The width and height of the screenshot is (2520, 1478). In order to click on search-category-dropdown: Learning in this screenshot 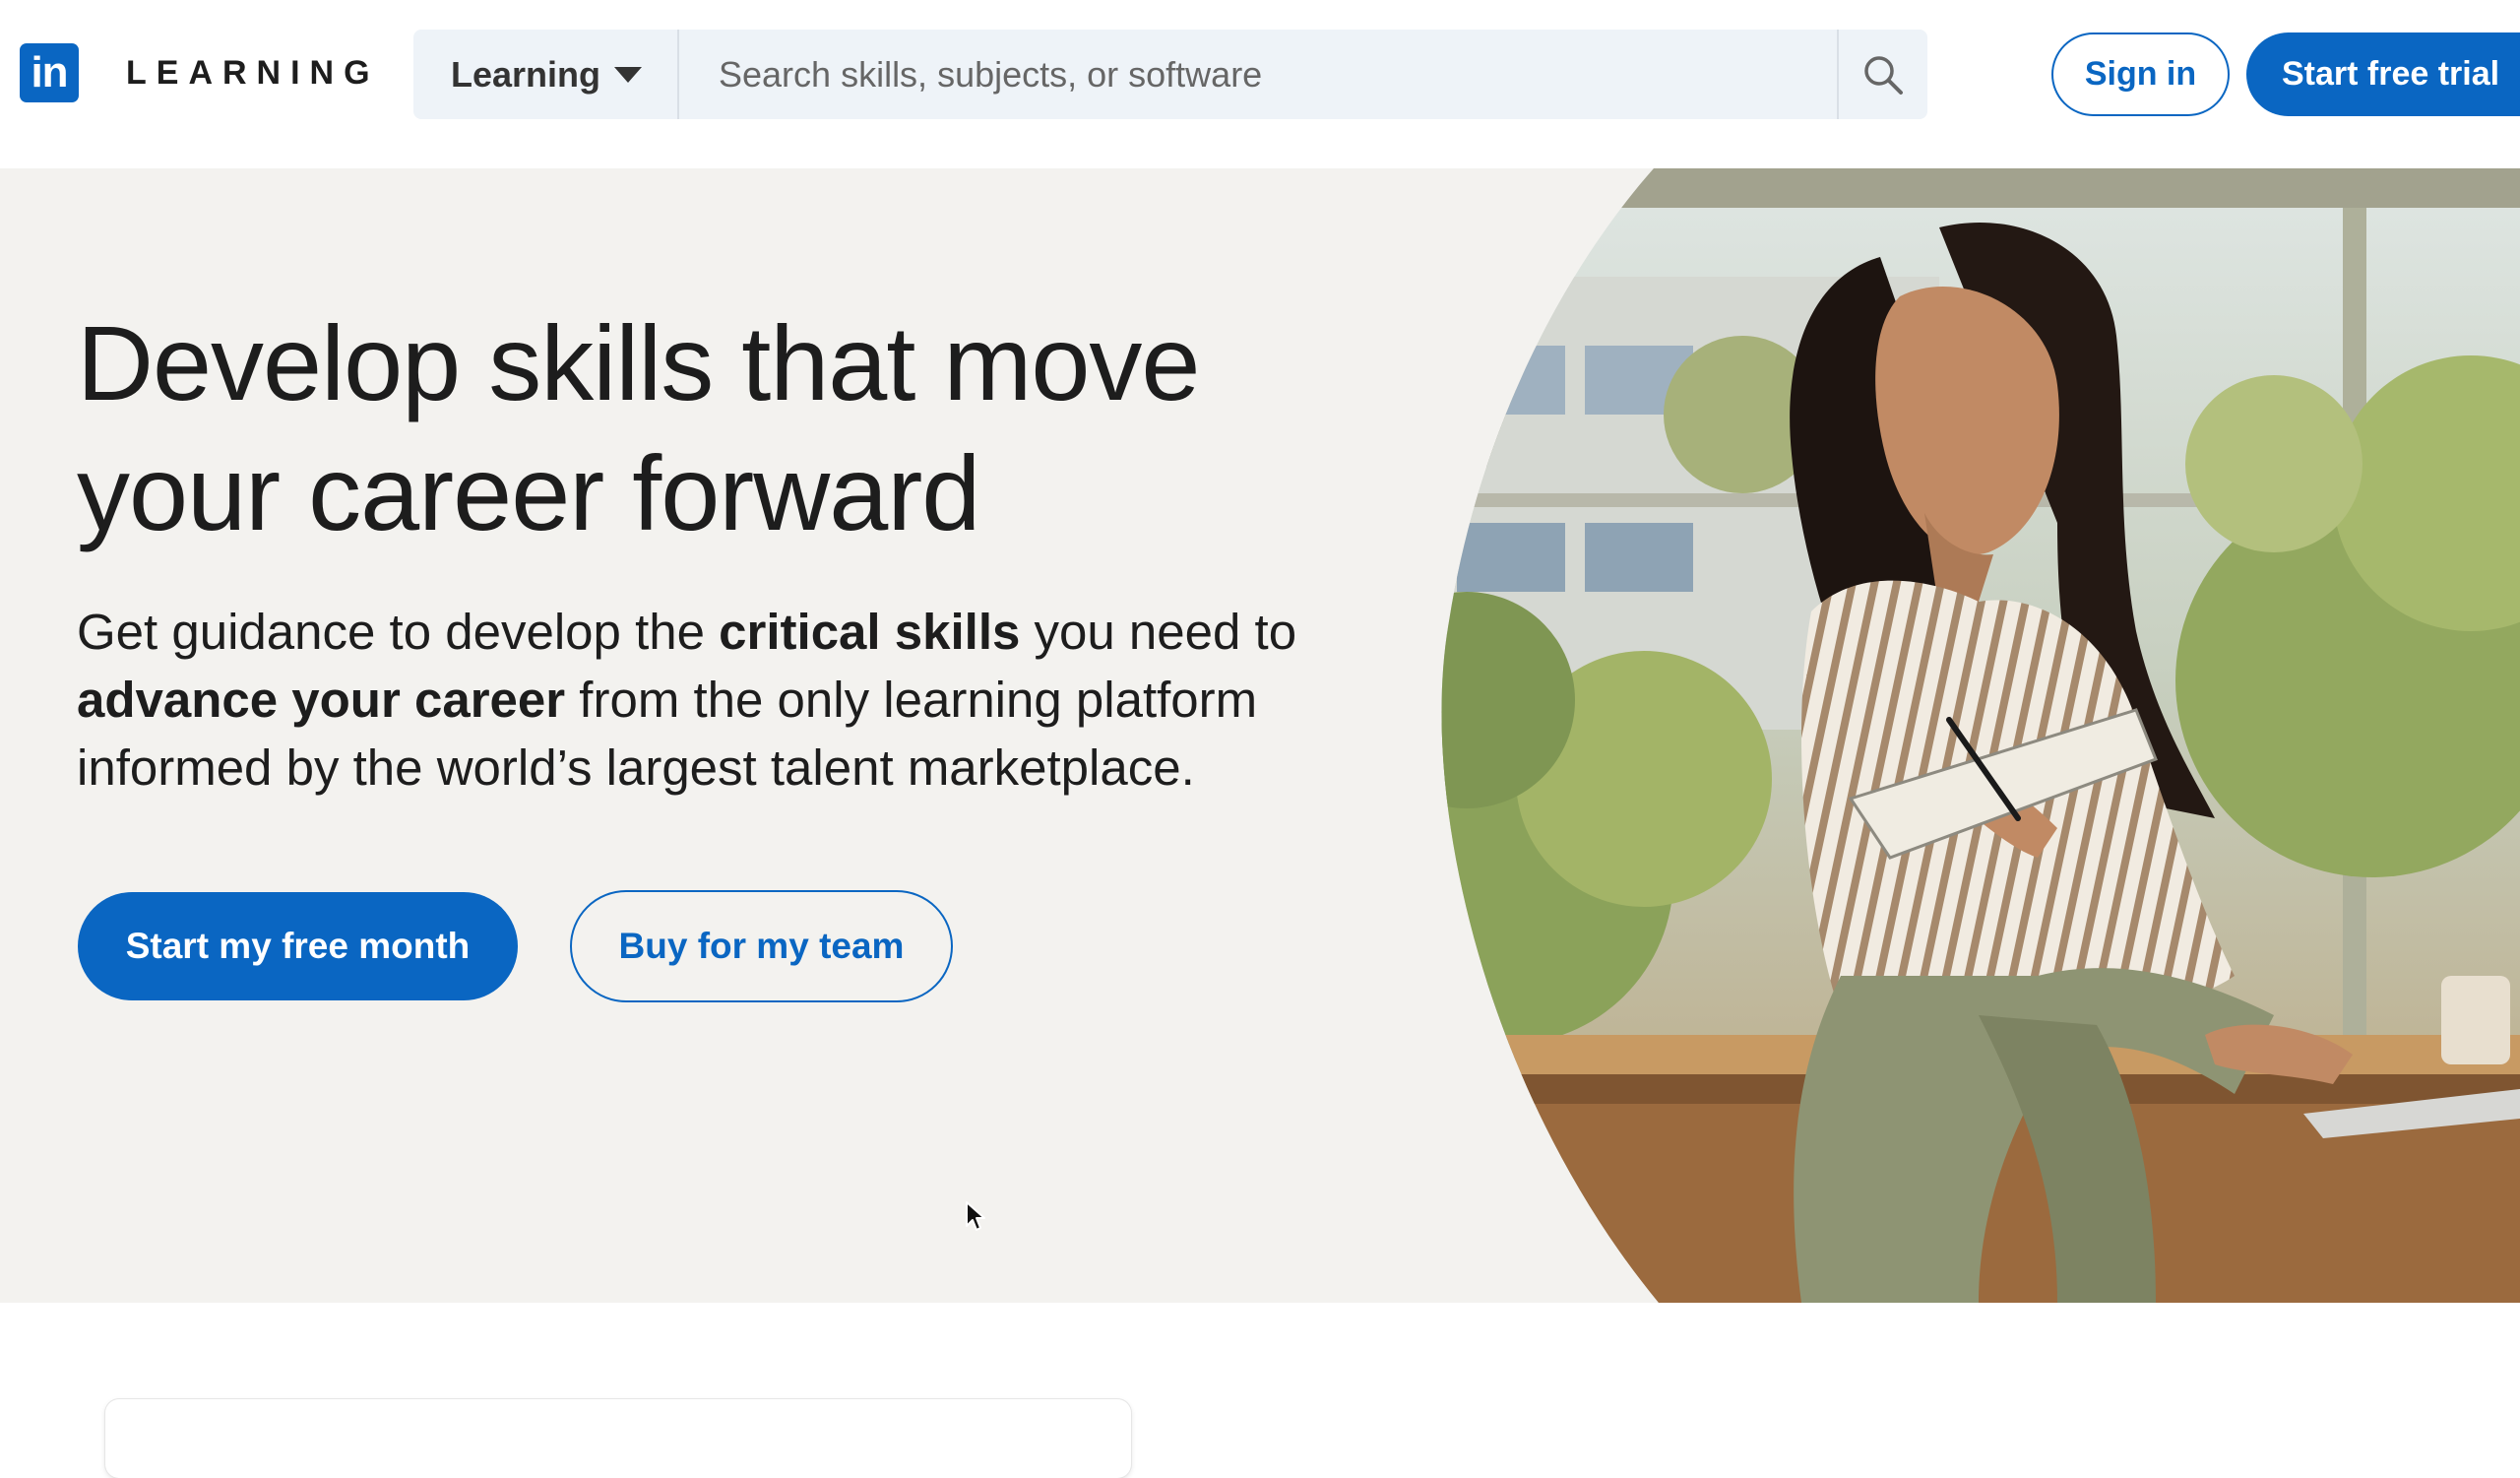, I will do `click(546, 74)`.